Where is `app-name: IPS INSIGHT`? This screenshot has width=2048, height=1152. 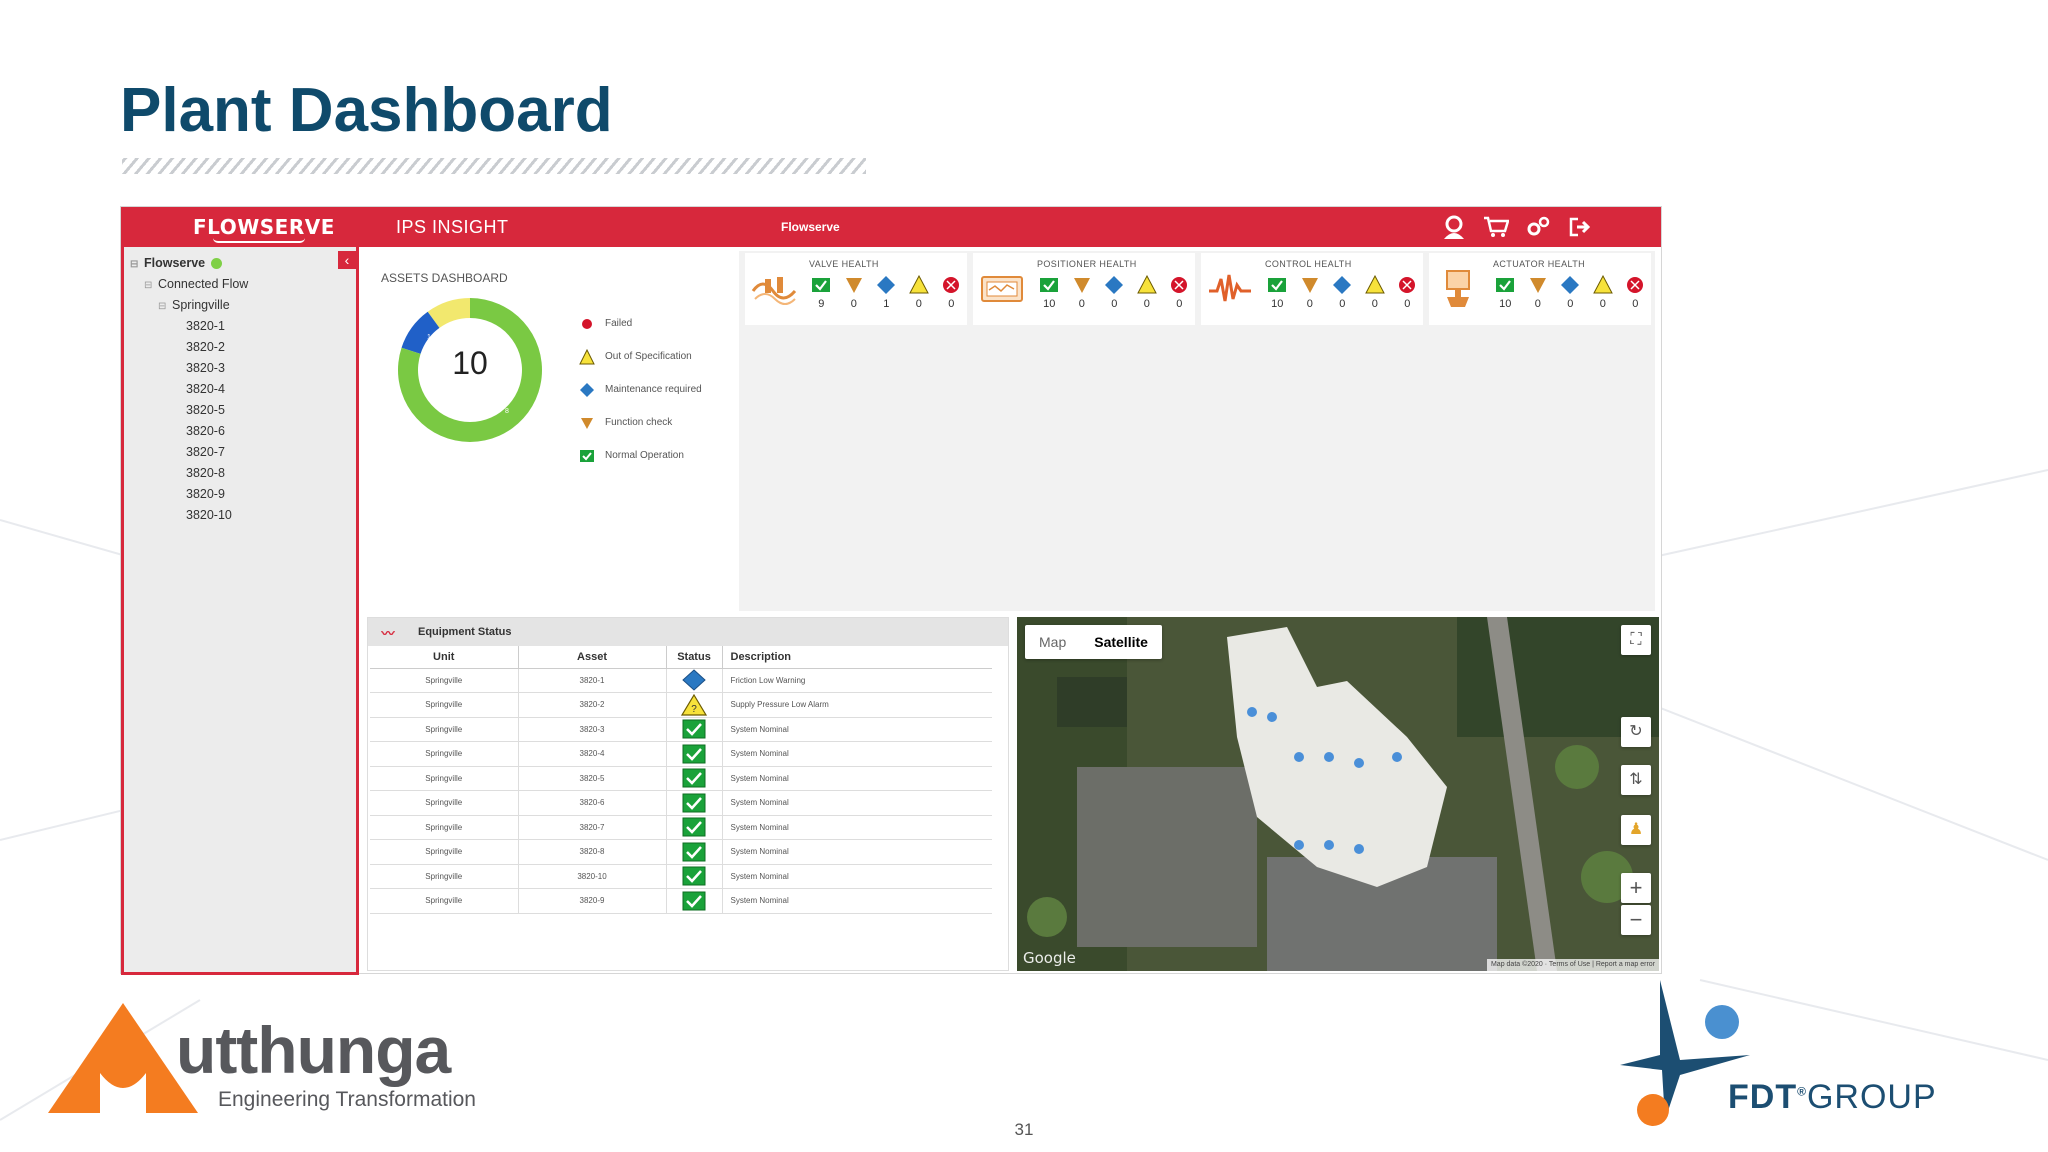 app-name: IPS INSIGHT is located at coordinates (452, 227).